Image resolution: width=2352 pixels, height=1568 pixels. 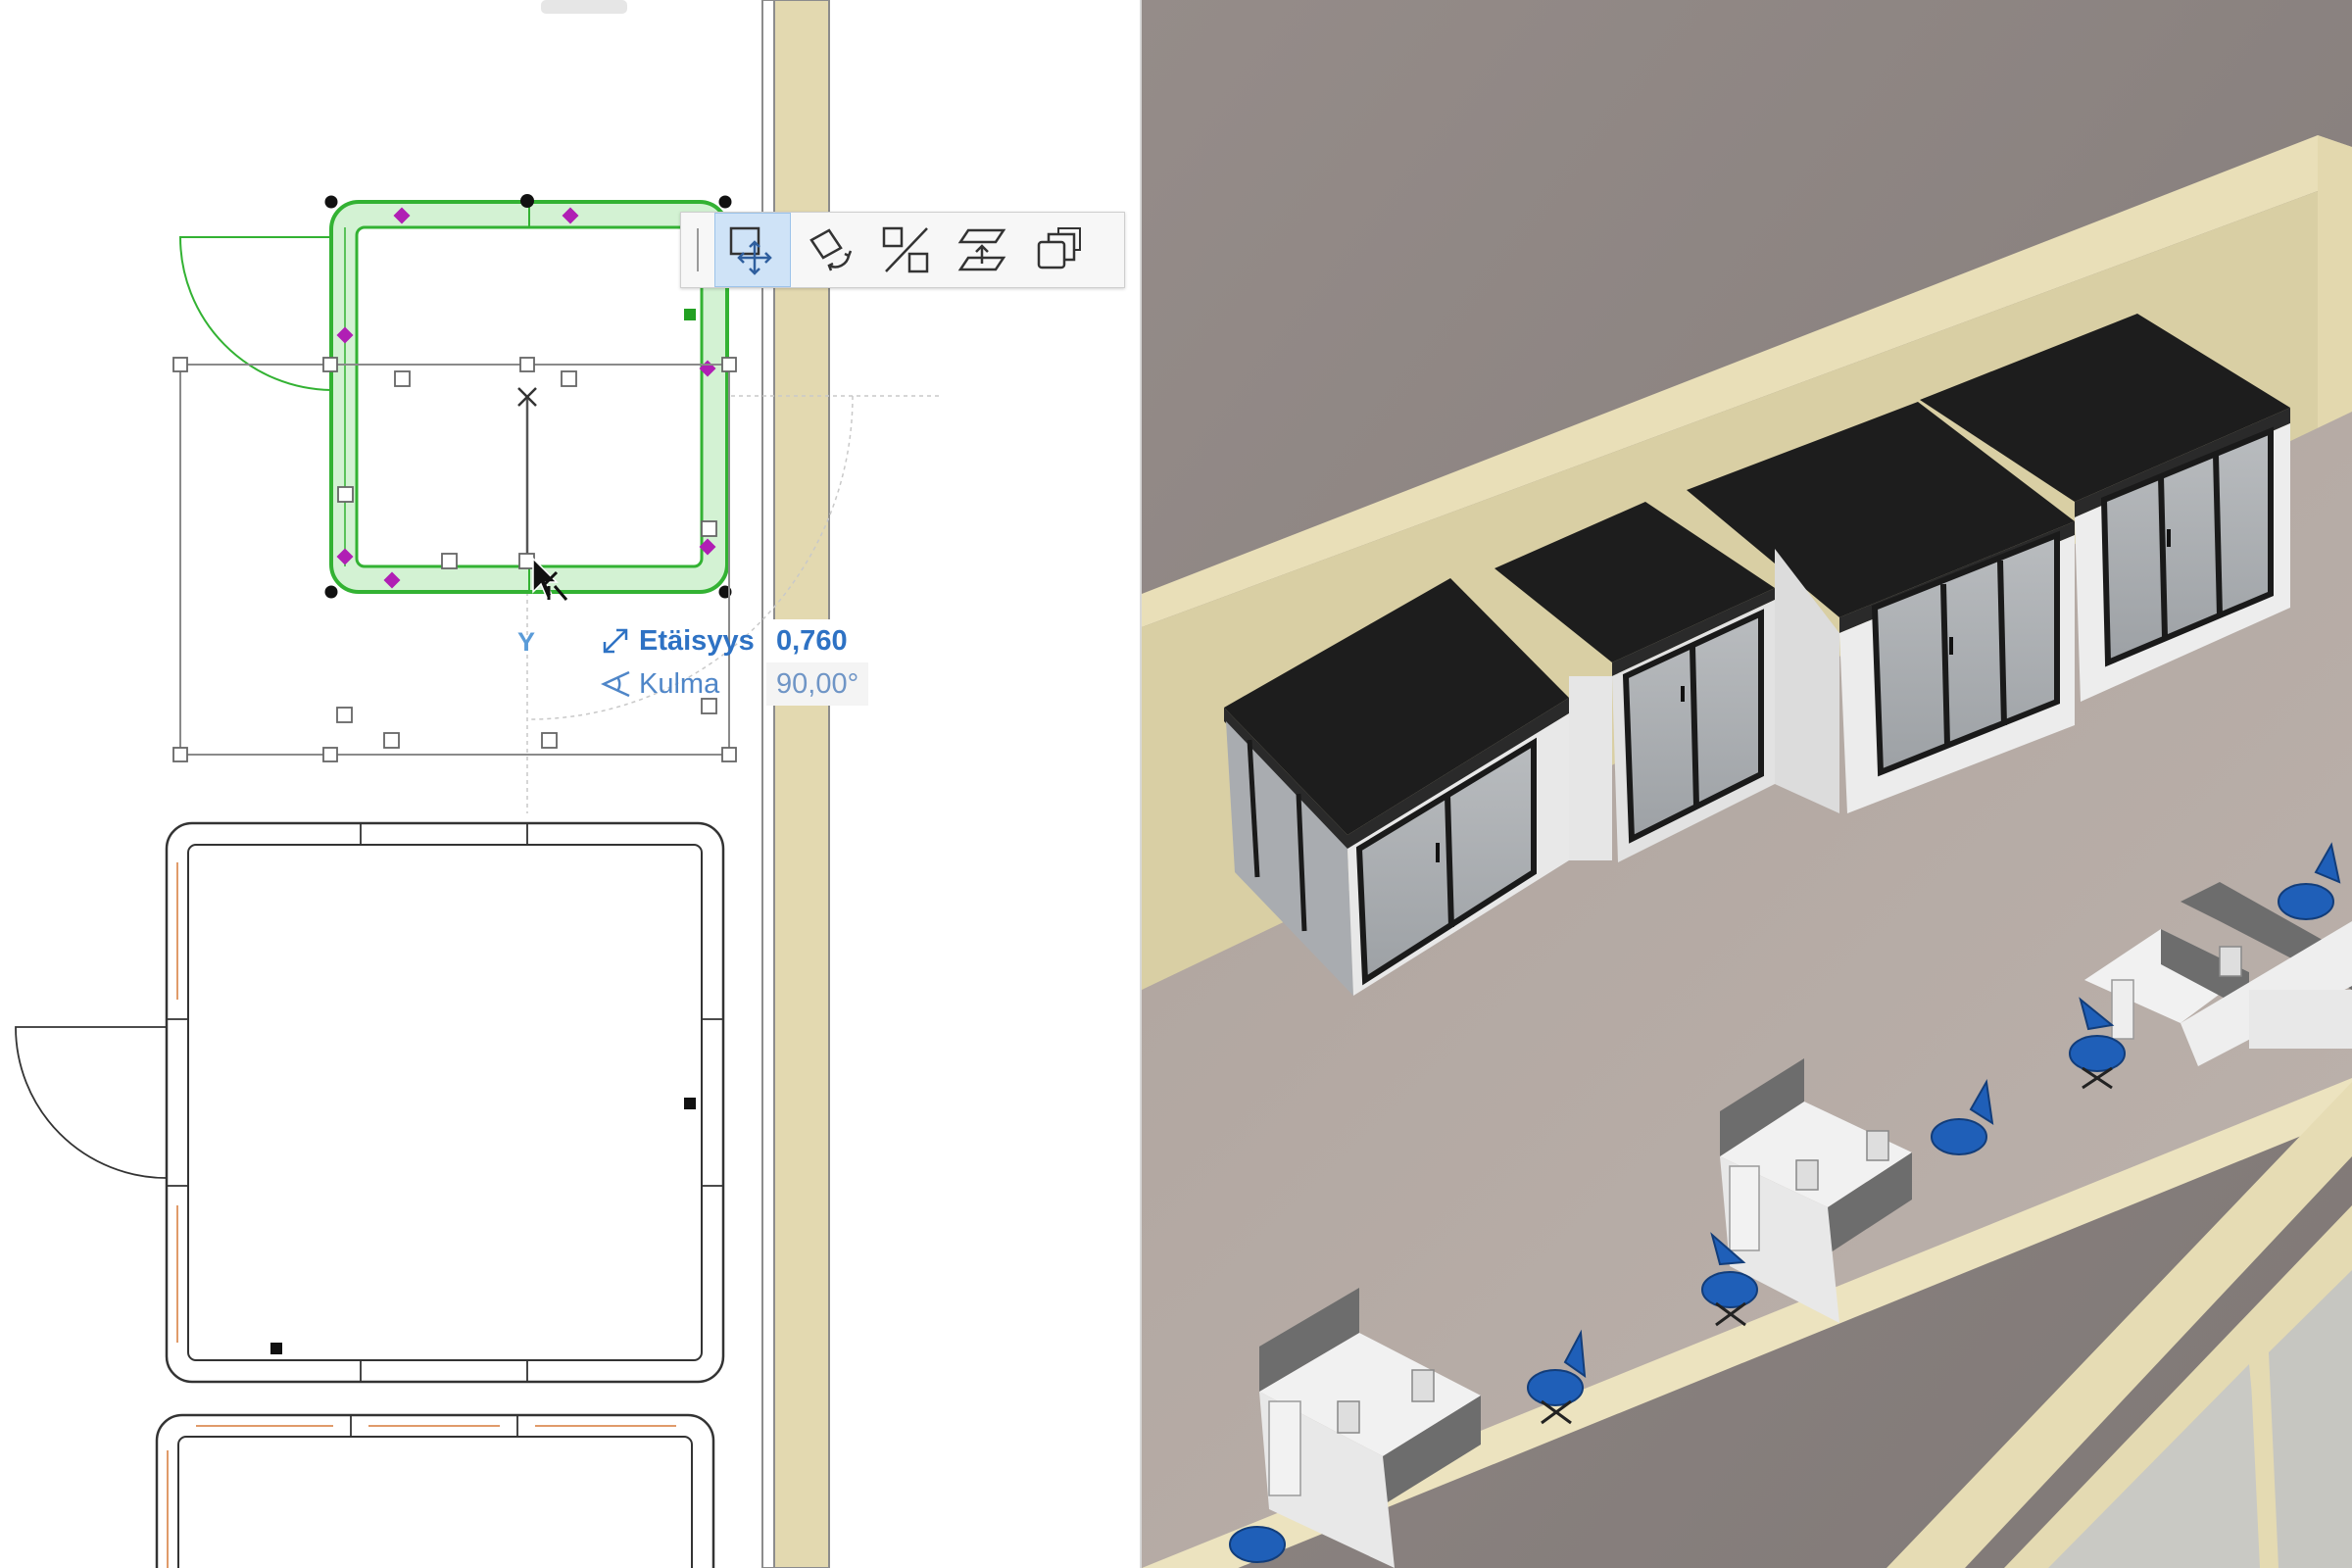 I want to click on palette-grip, so click(x=697, y=250).